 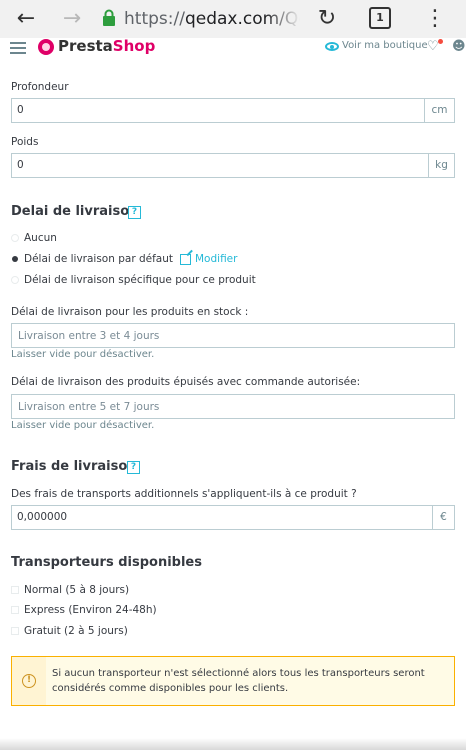 I want to click on arrow-right-icon: →, so click(x=72, y=19).